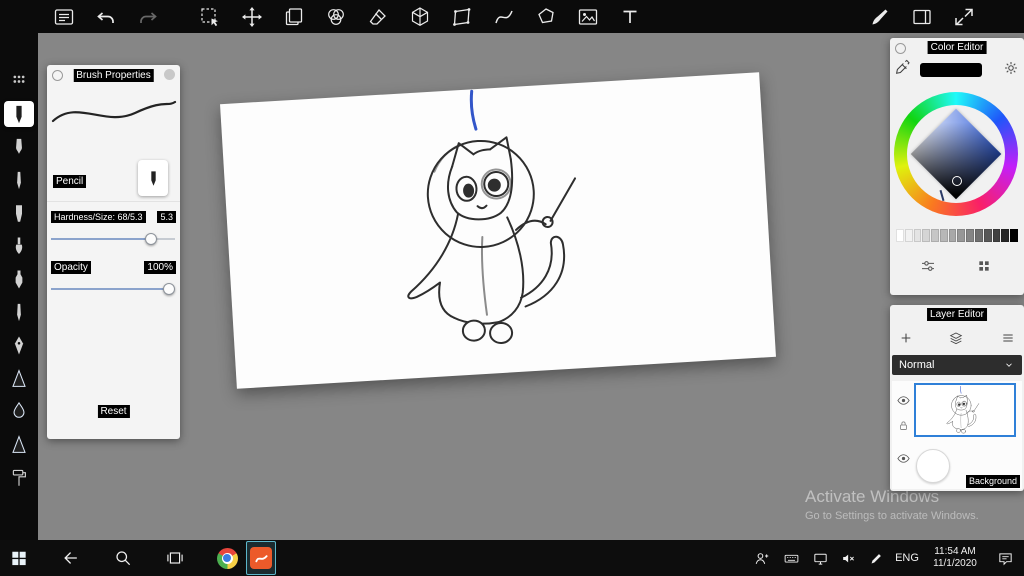 This screenshot has height=576, width=1024. Describe the element at coordinates (175, 558) in the screenshot. I see `task-view-button` at that location.